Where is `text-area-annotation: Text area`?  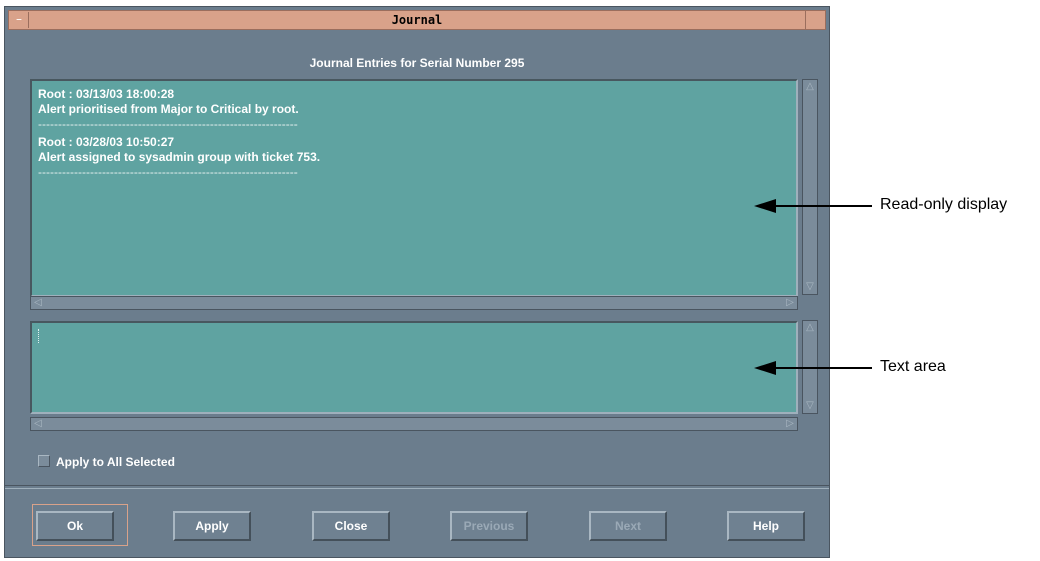
text-area-annotation: Text area is located at coordinates (913, 366).